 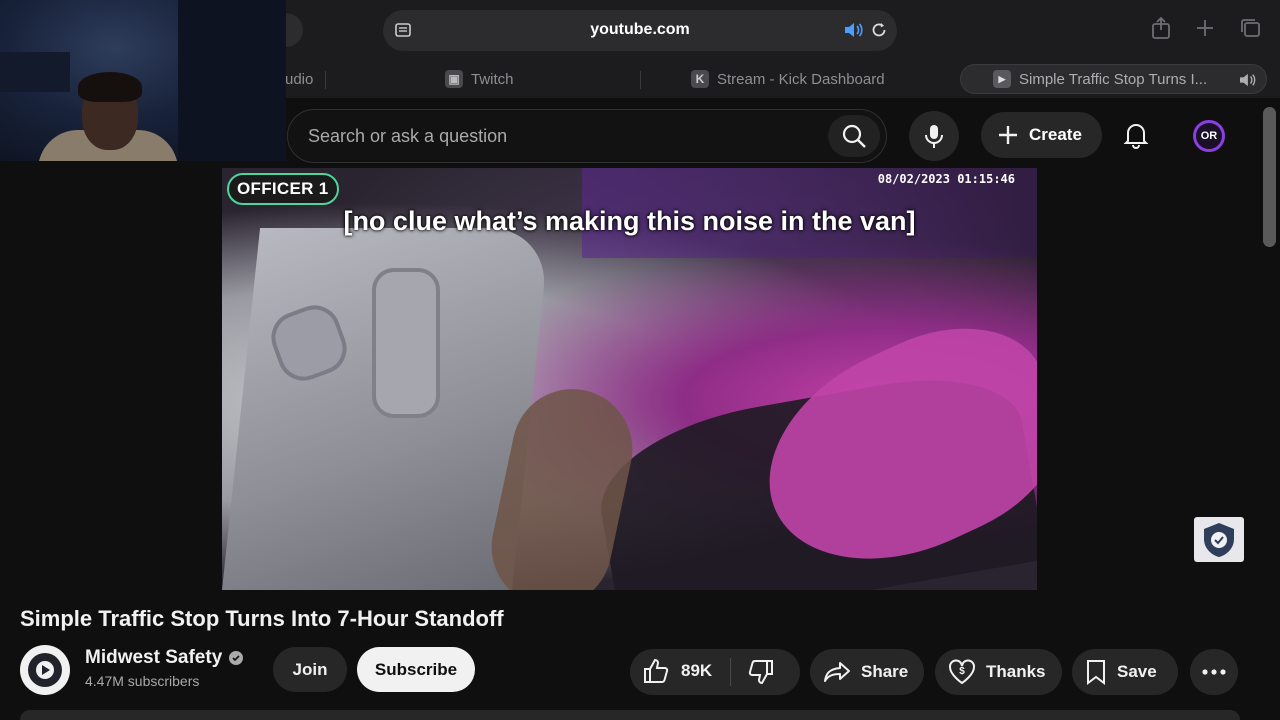 I want to click on microphone-icon, so click(x=934, y=136).